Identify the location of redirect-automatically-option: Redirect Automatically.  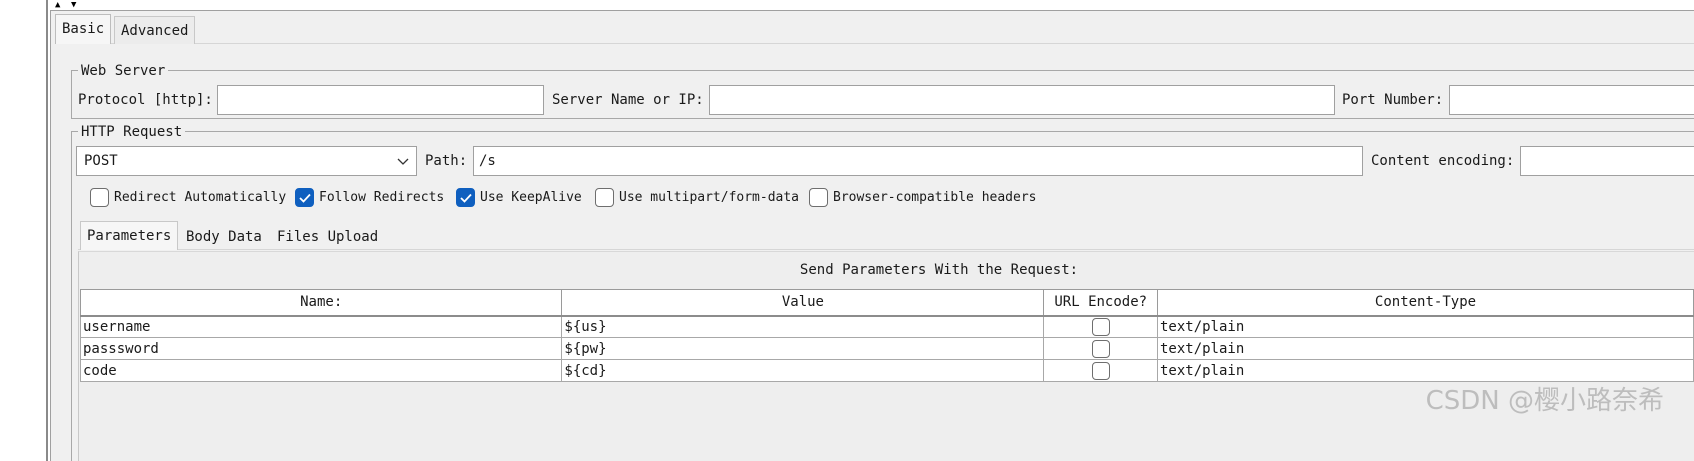
(188, 197).